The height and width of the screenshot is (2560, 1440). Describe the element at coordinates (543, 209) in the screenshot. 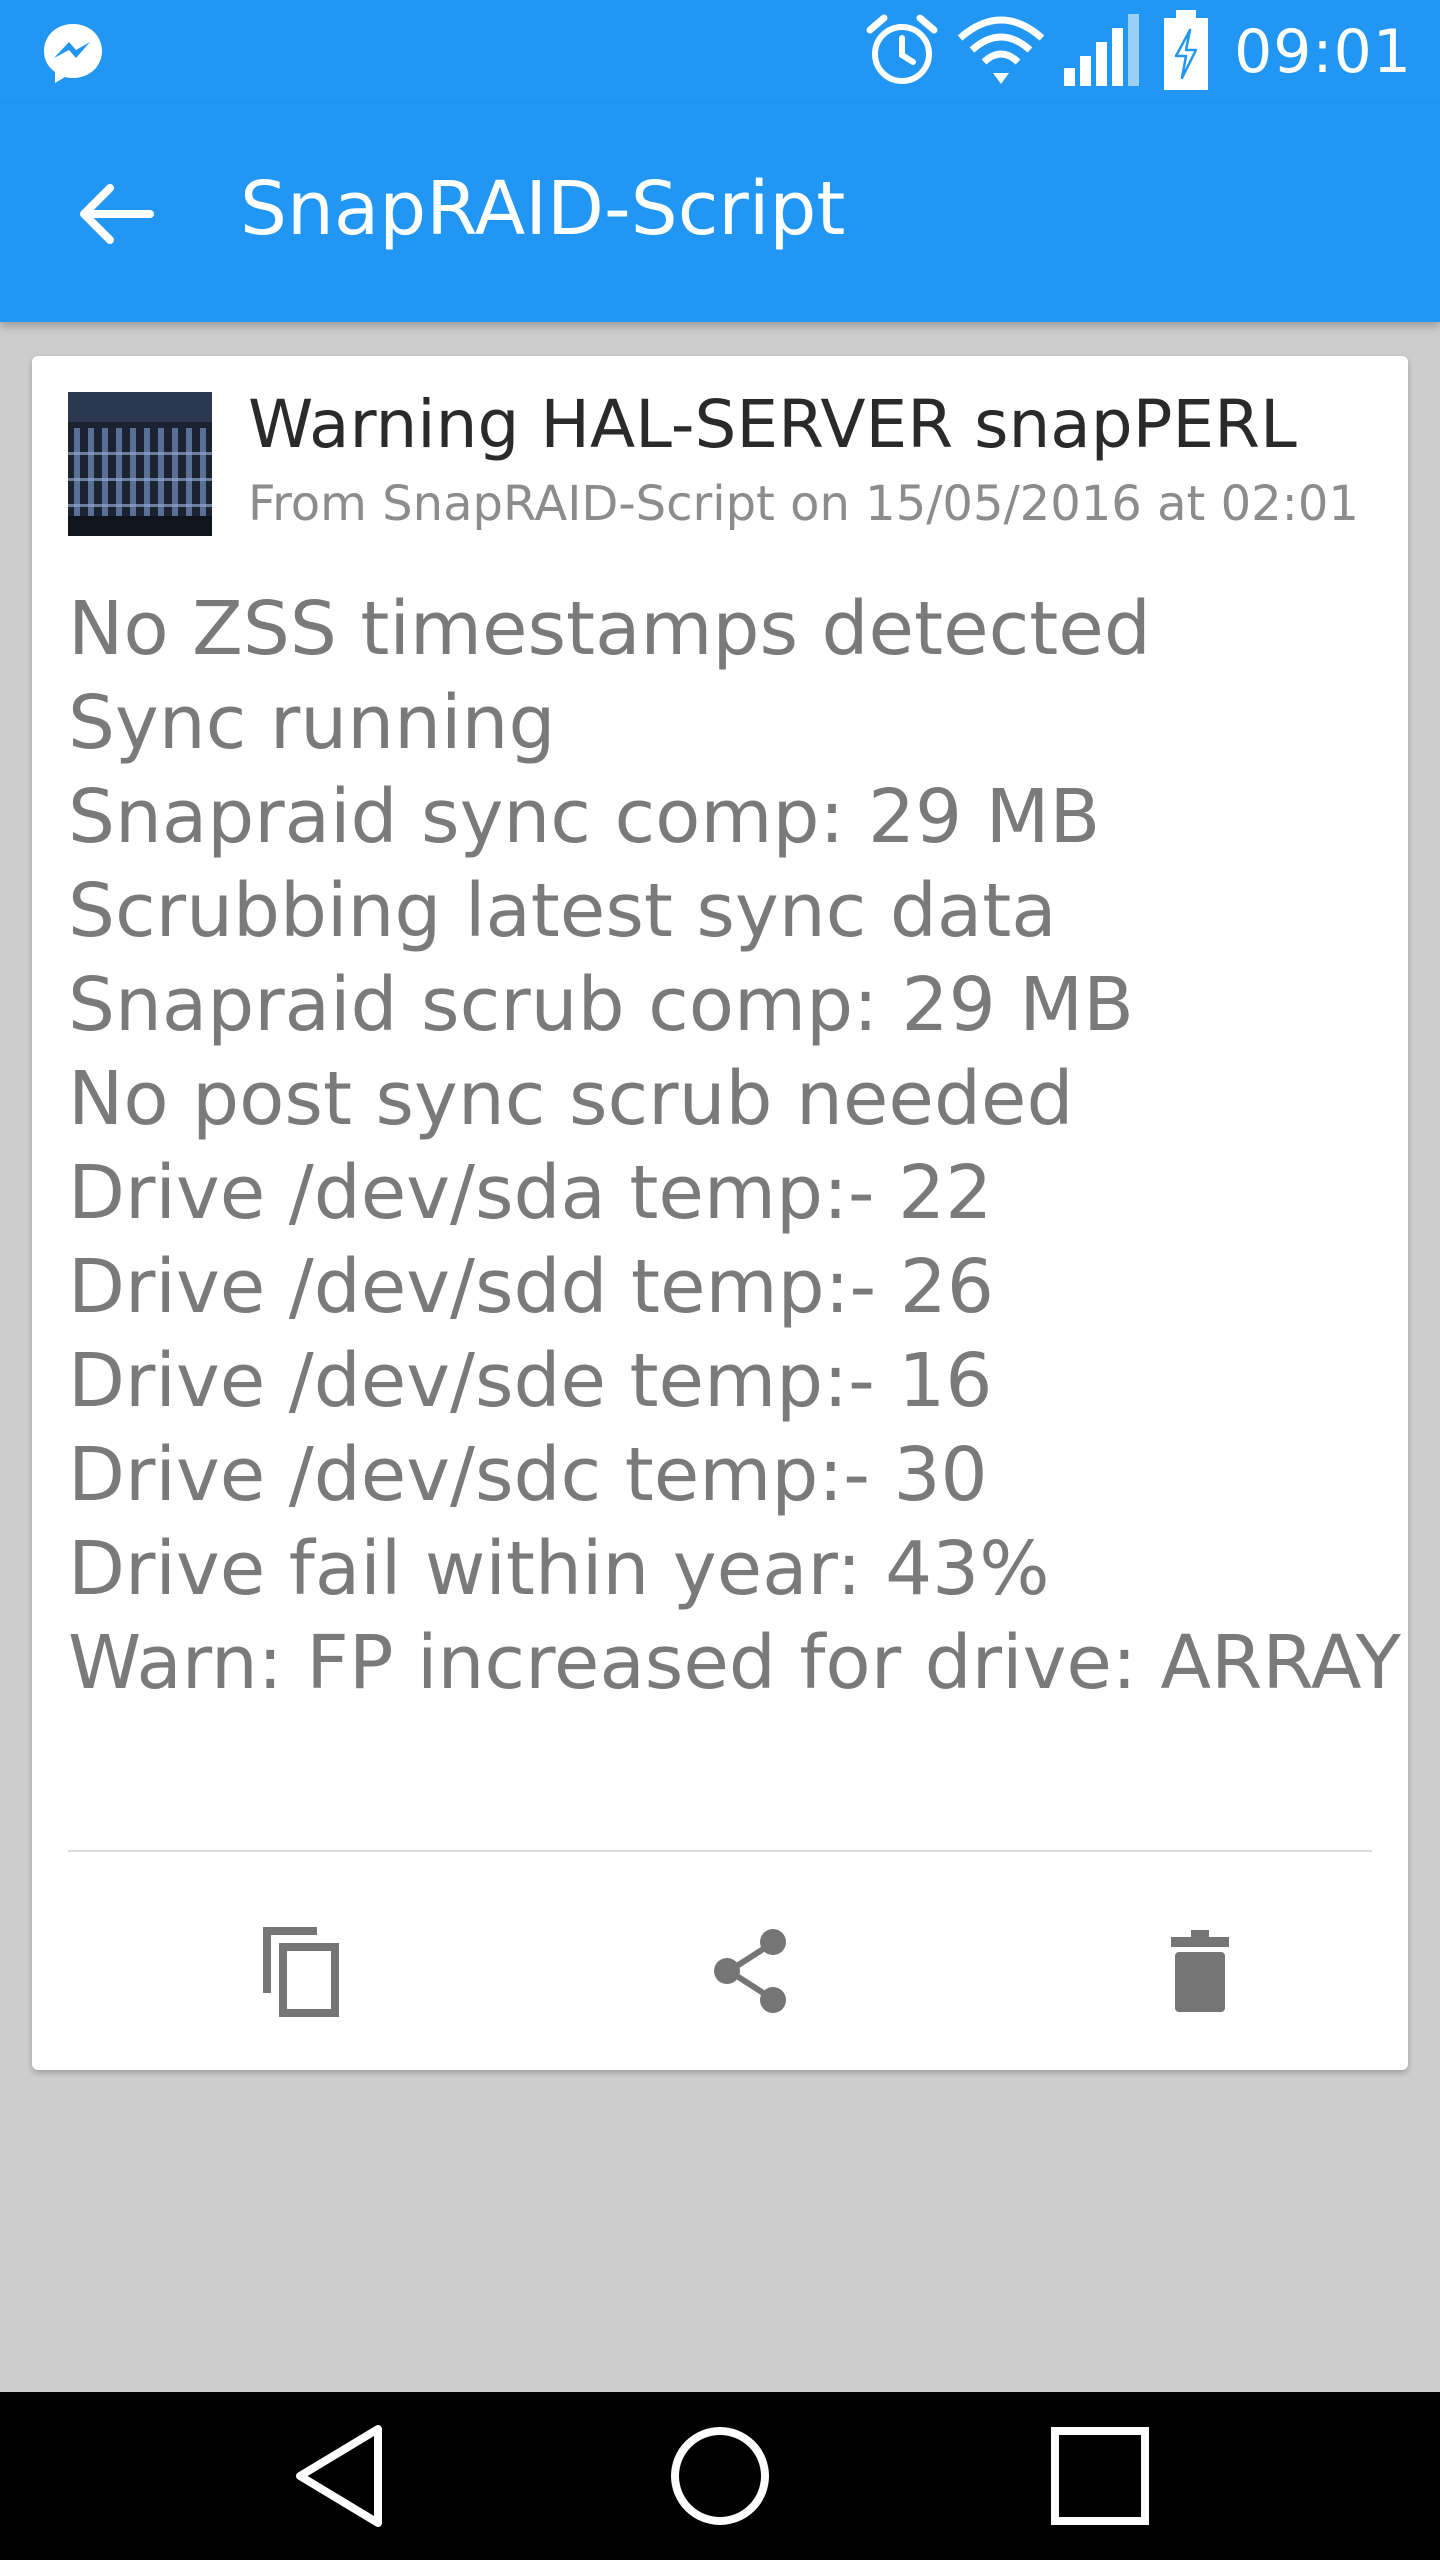

I see `page-title: SnapRAID-Script` at that location.